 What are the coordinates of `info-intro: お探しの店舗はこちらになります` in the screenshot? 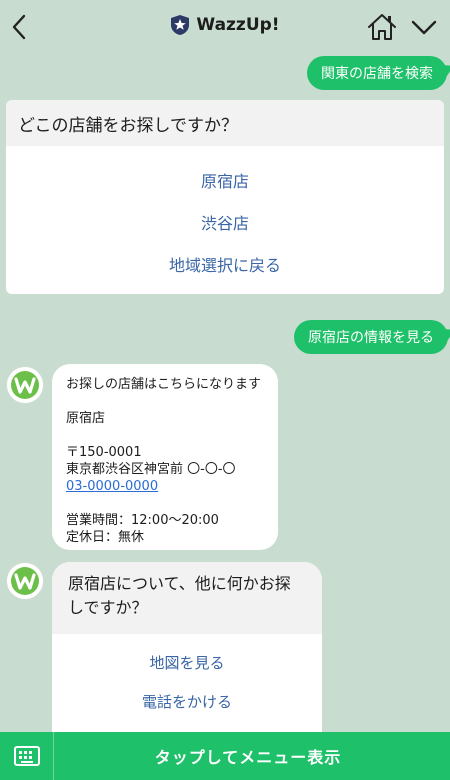 It's located at (164, 384).